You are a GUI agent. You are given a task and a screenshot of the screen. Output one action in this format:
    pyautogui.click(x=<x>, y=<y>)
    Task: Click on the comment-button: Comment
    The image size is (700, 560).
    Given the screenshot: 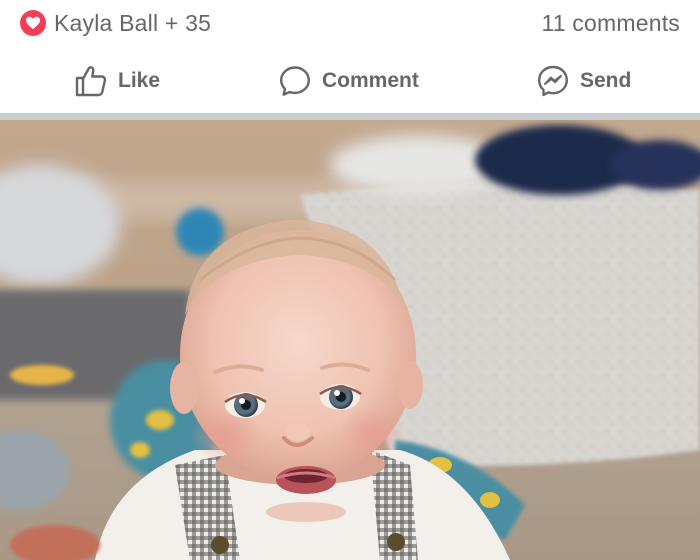 What is the action you would take?
    pyautogui.click(x=348, y=81)
    